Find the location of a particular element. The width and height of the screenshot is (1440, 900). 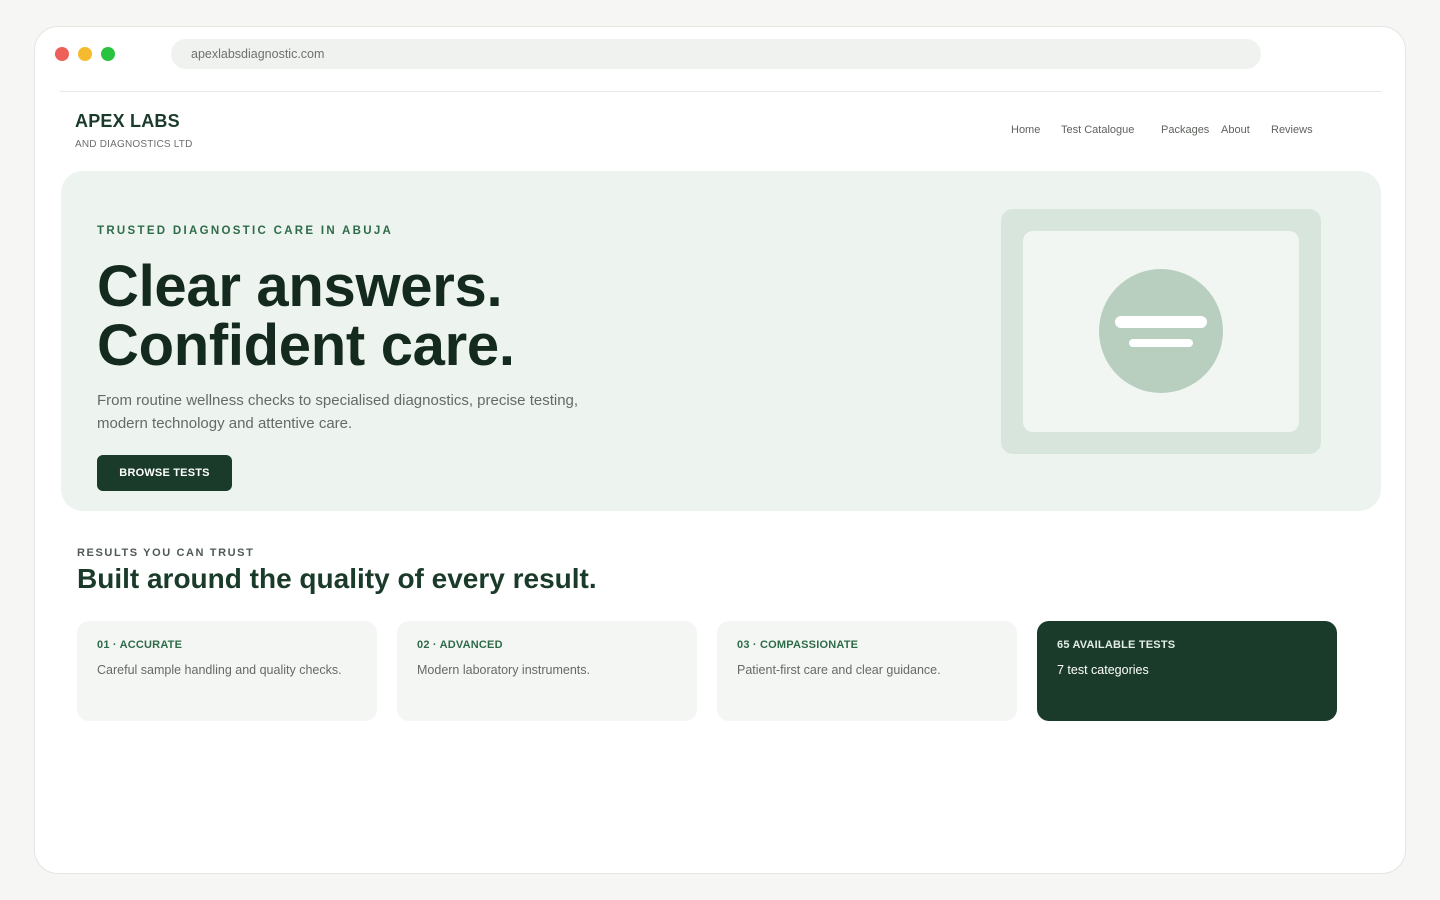

nav-home: Home is located at coordinates (1025, 130).